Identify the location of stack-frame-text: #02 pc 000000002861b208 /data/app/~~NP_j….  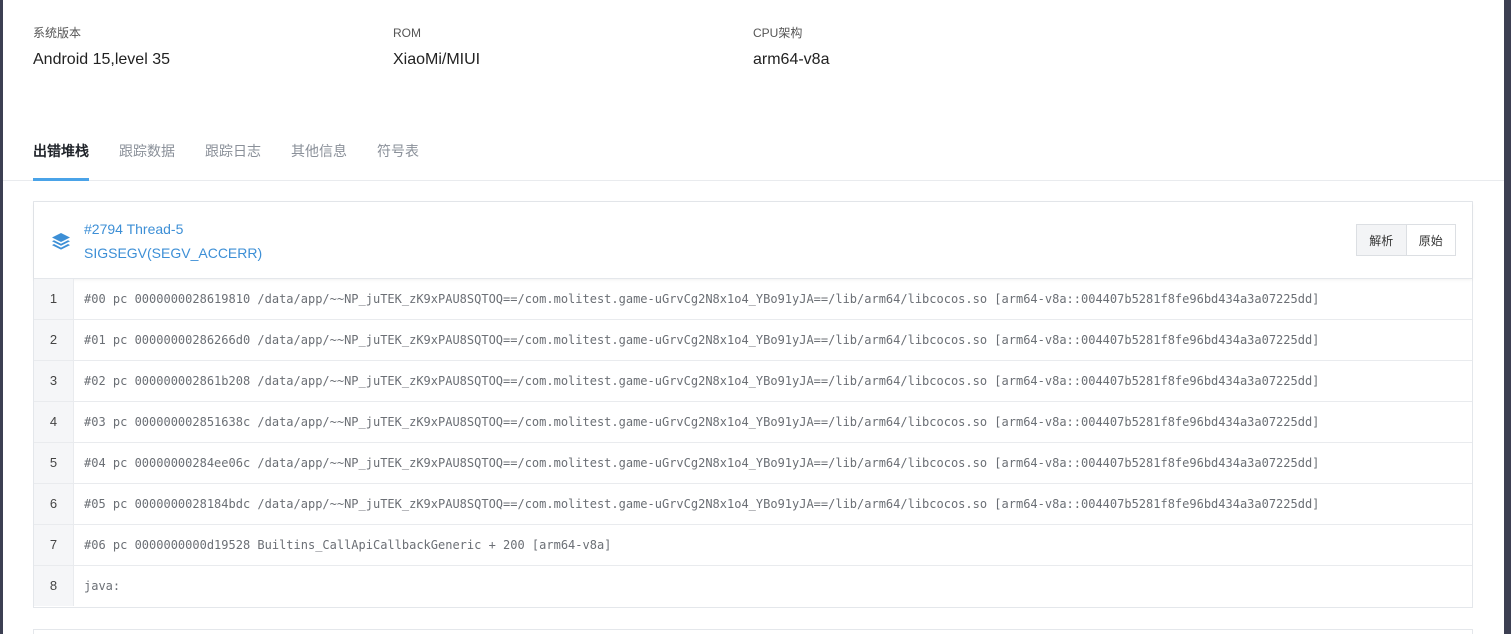
(702, 381).